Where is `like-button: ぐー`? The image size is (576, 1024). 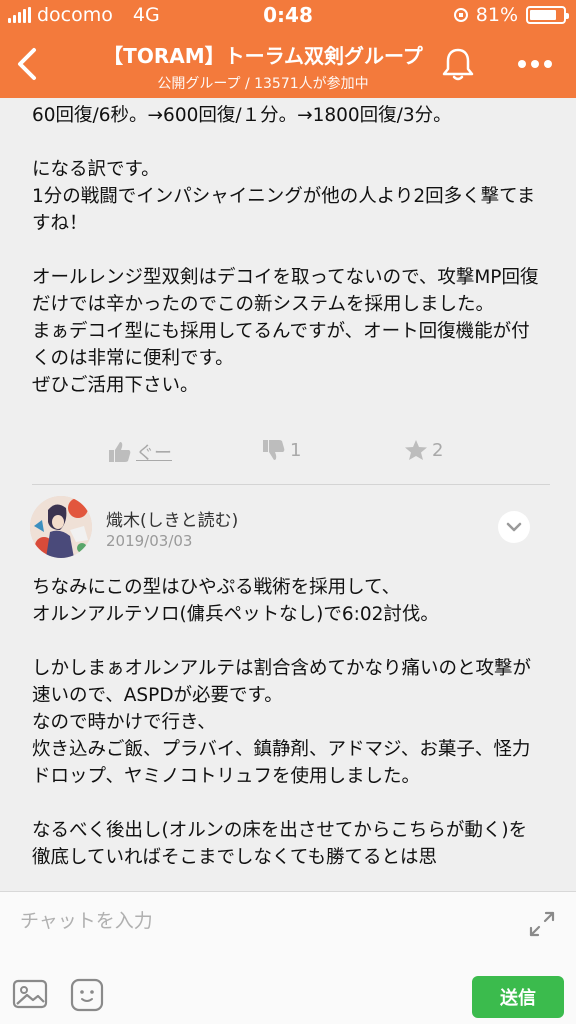 like-button: ぐー is located at coordinates (140, 452).